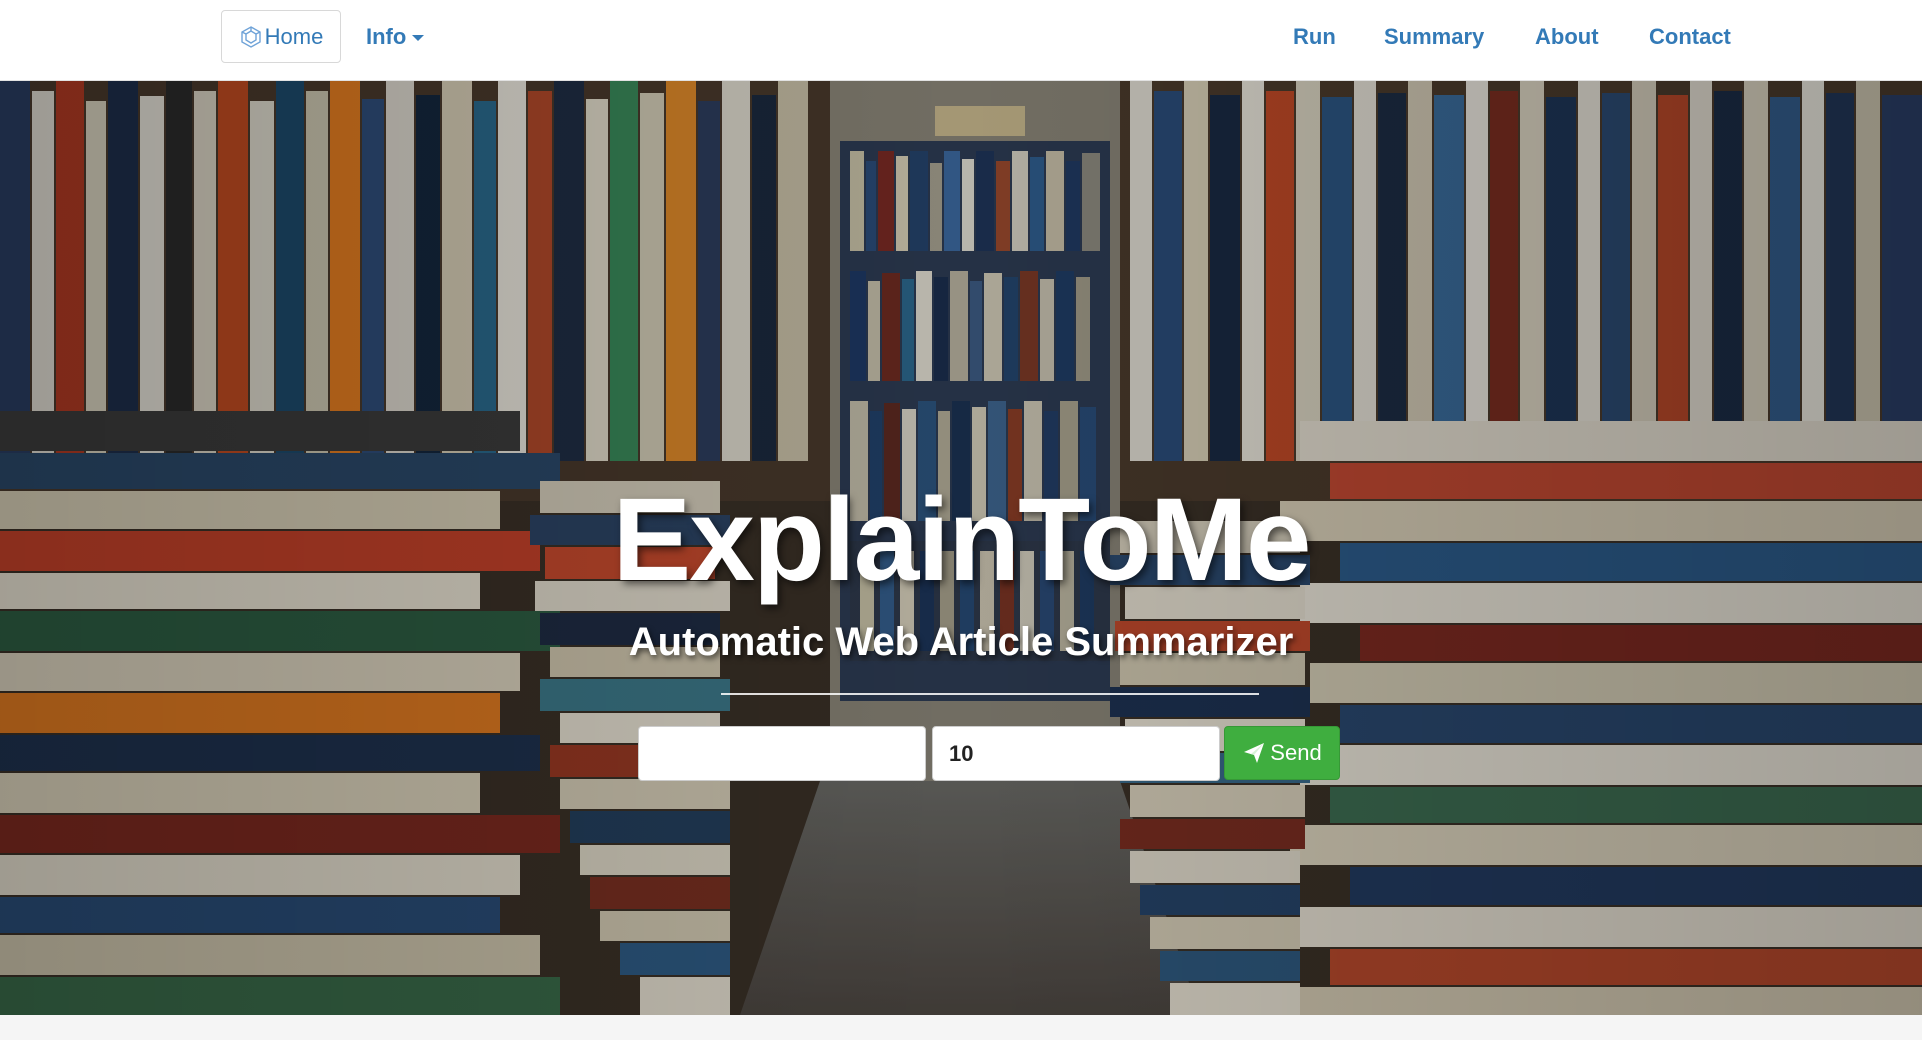 This screenshot has width=1922, height=1040. What do you see at coordinates (1076, 753) in the screenshot?
I see `sentence-count-input` at bounding box center [1076, 753].